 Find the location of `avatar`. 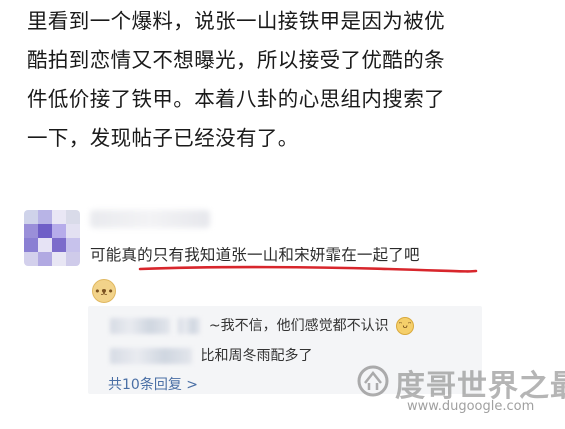

avatar is located at coordinates (52, 238).